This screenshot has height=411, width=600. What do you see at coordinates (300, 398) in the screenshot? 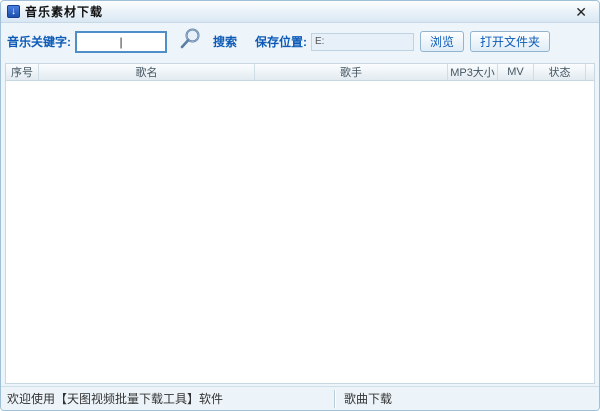
I see `status-bar: 欢迎使用【天图视频批量下载工具】软件 歌曲下载` at bounding box center [300, 398].